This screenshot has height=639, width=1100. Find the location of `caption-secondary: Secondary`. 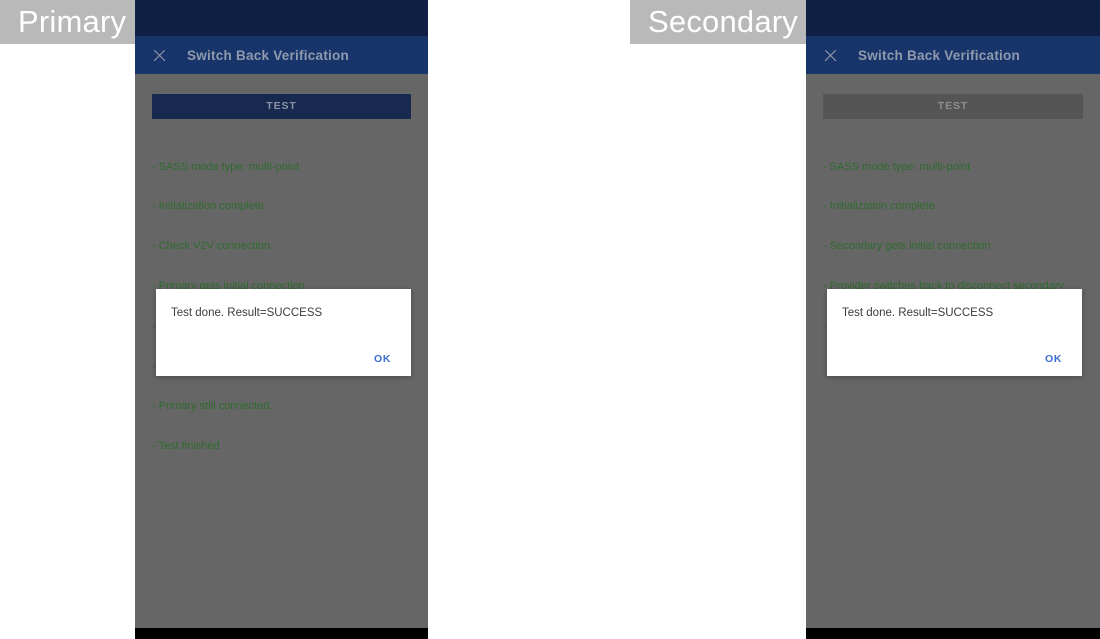

caption-secondary: Secondary is located at coordinates (718, 22).